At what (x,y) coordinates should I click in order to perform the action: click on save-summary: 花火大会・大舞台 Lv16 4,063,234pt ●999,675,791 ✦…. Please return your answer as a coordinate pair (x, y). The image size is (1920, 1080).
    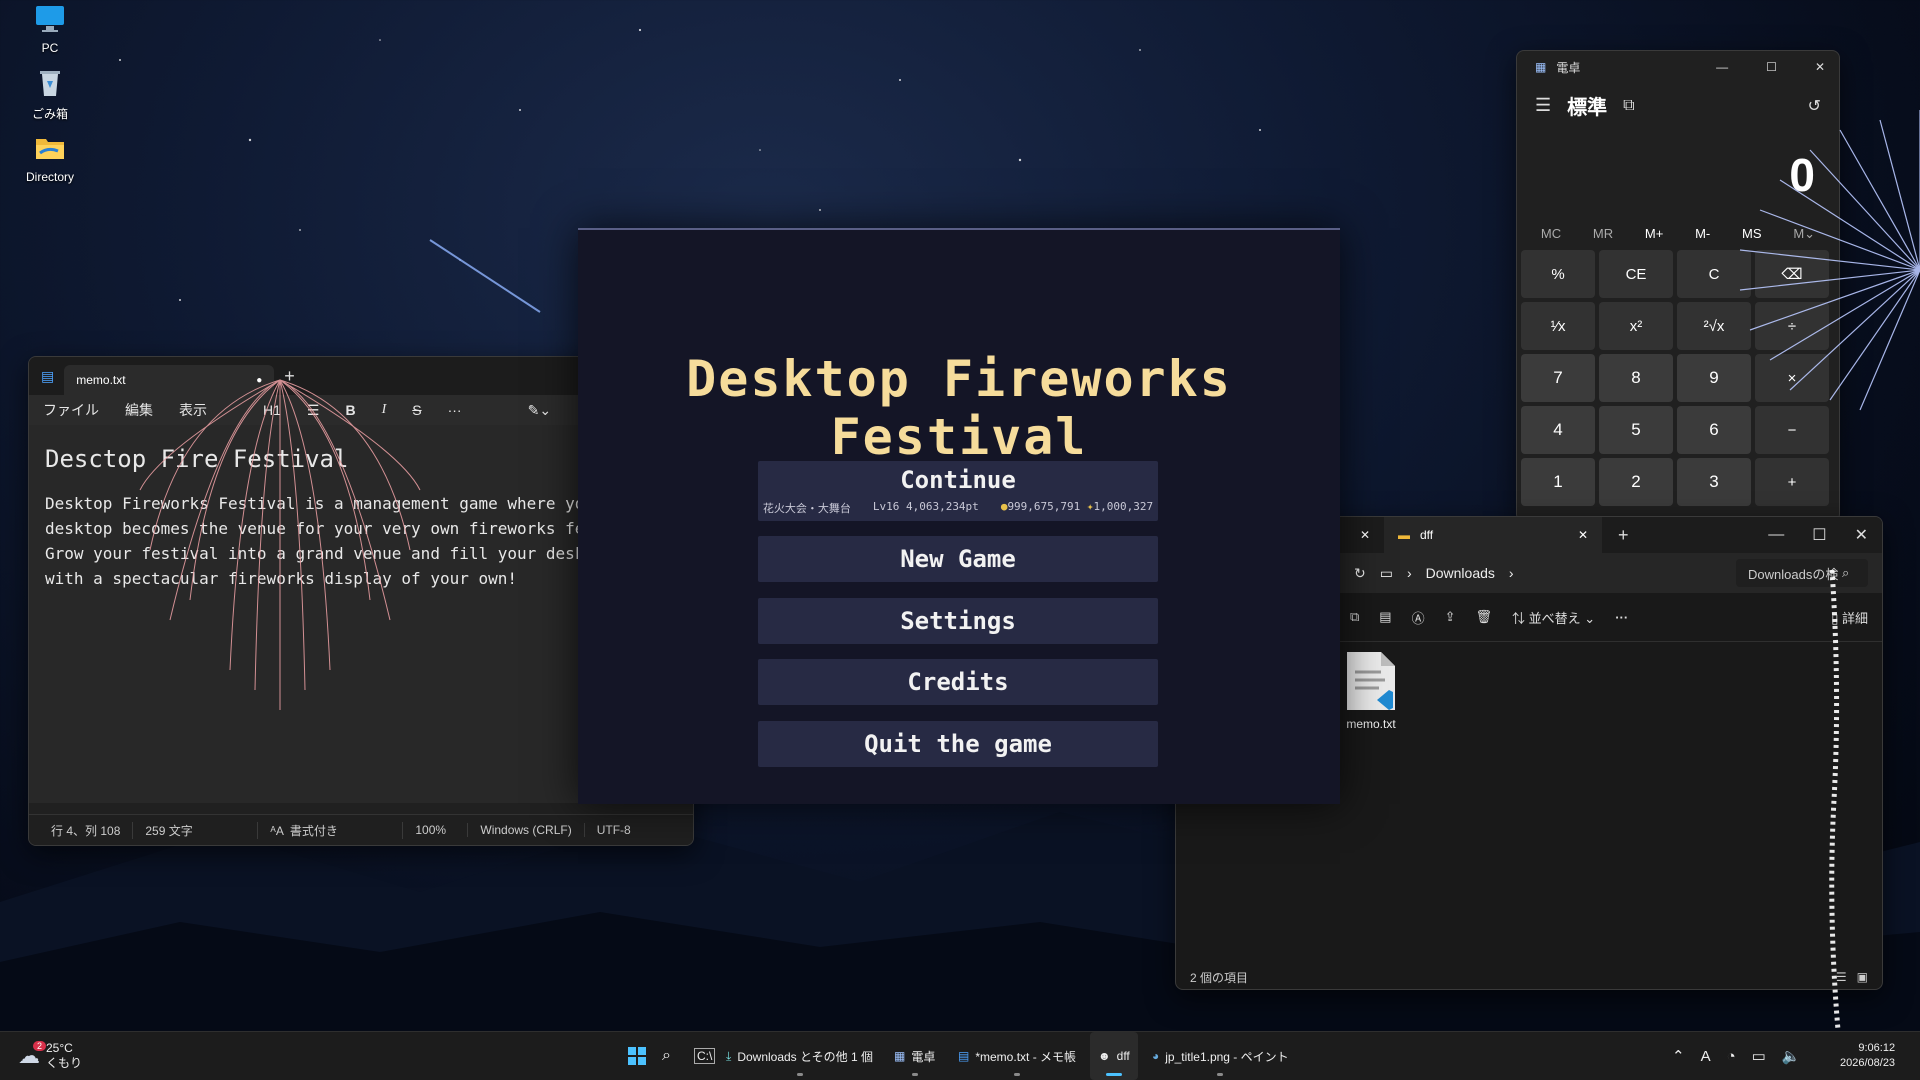
    Looking at the image, I should click on (958, 508).